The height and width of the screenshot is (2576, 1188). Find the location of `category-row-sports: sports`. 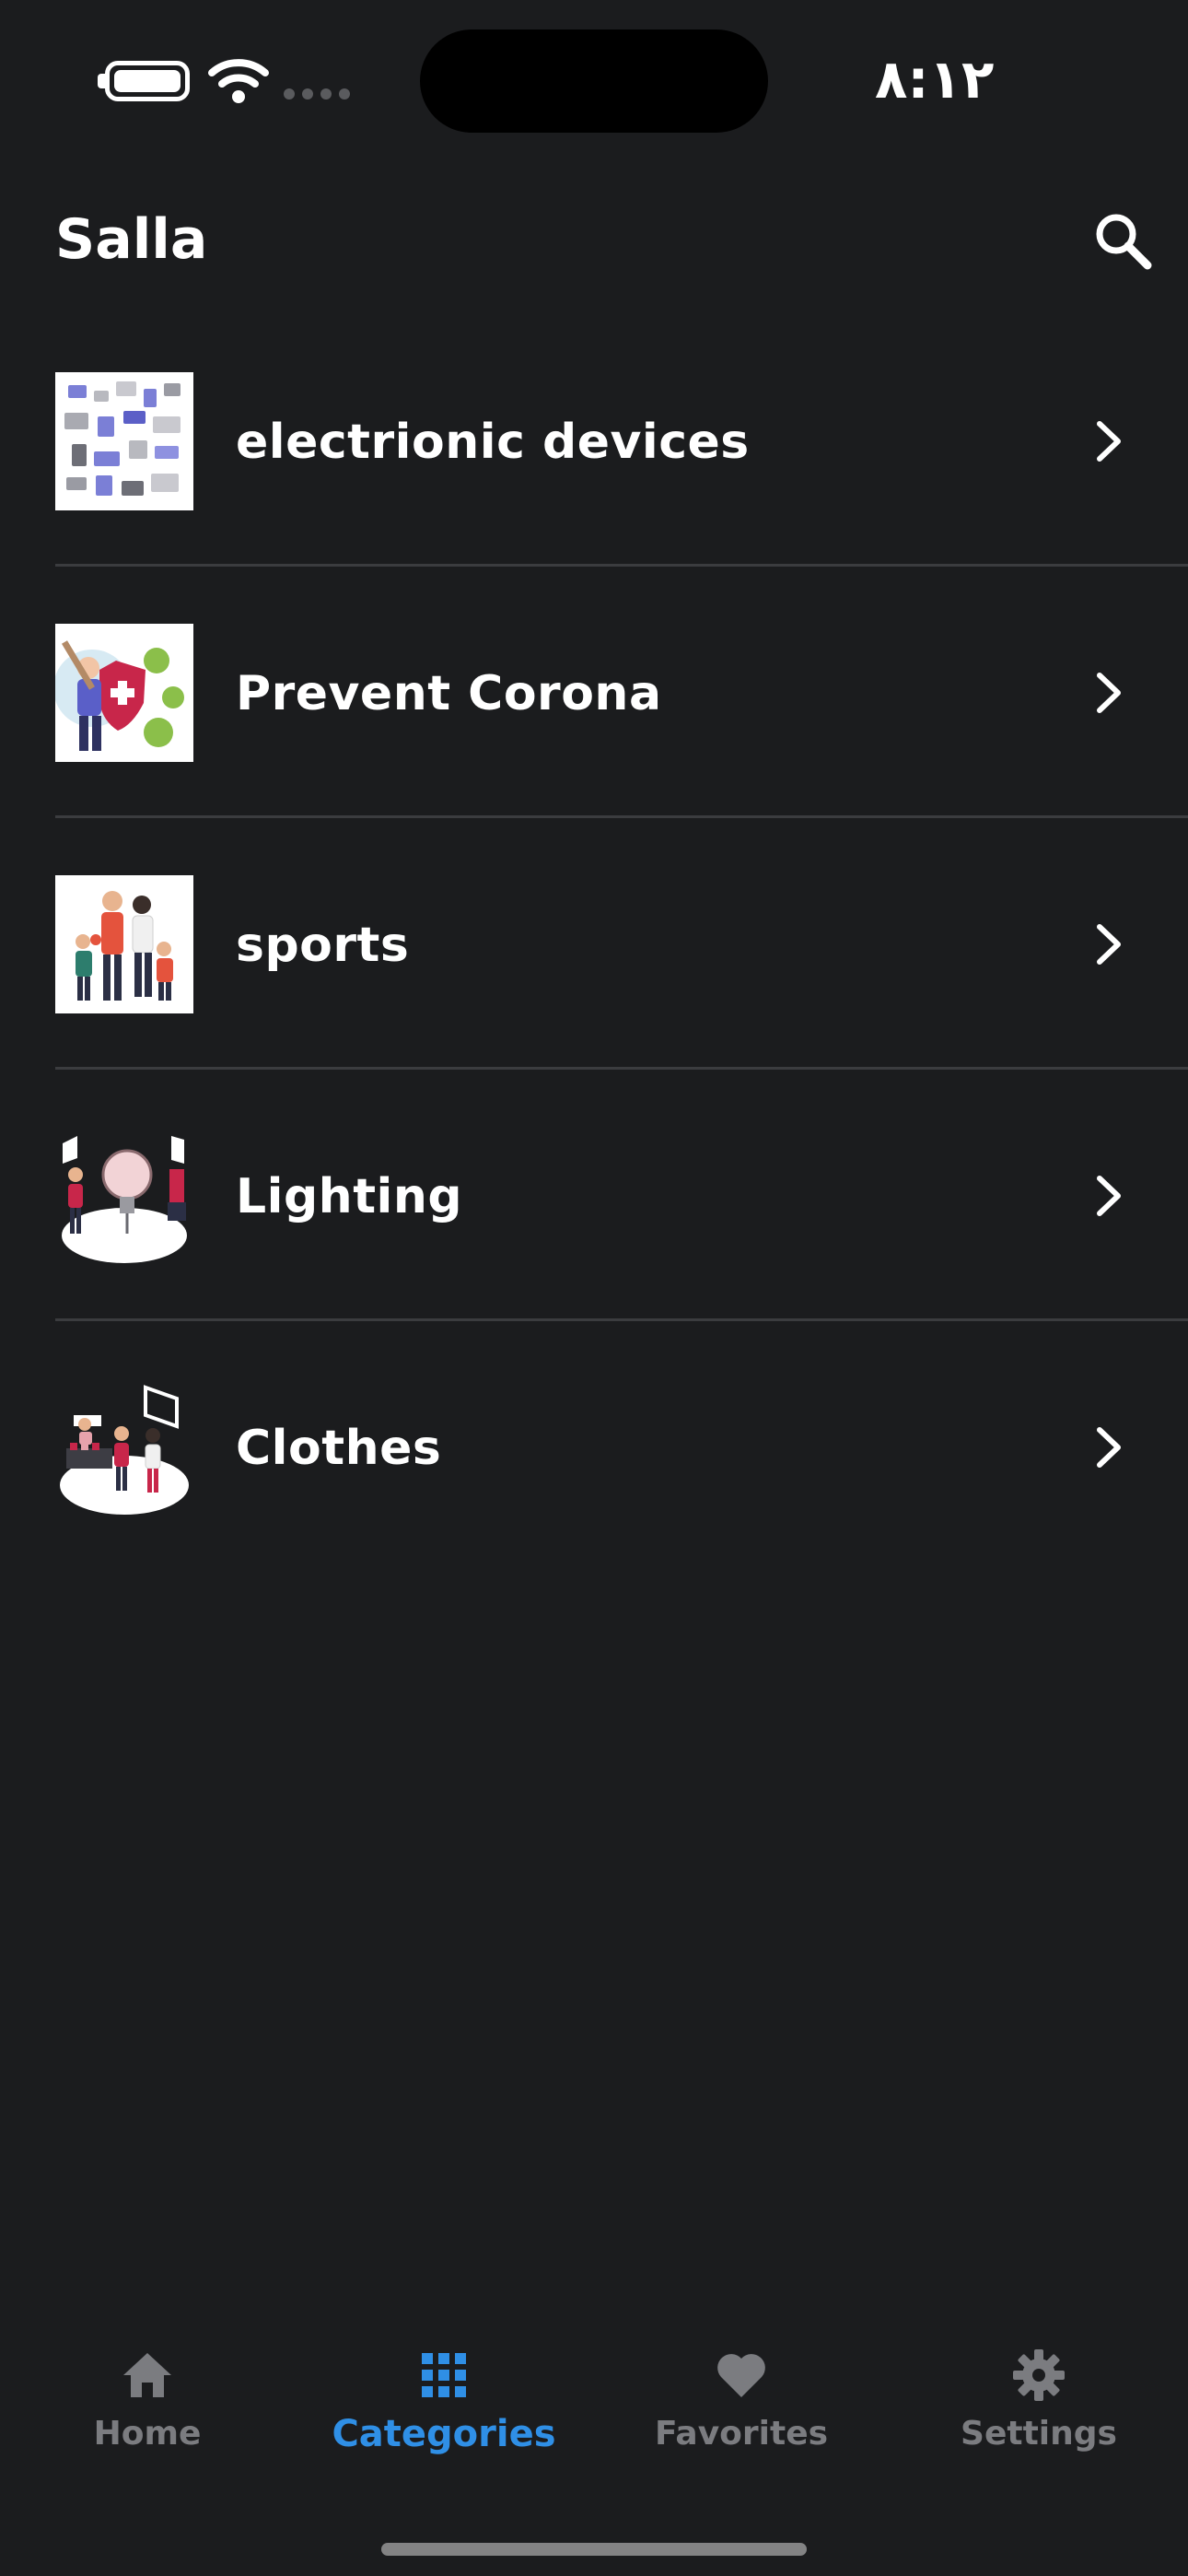

category-row-sports: sports is located at coordinates (594, 944).